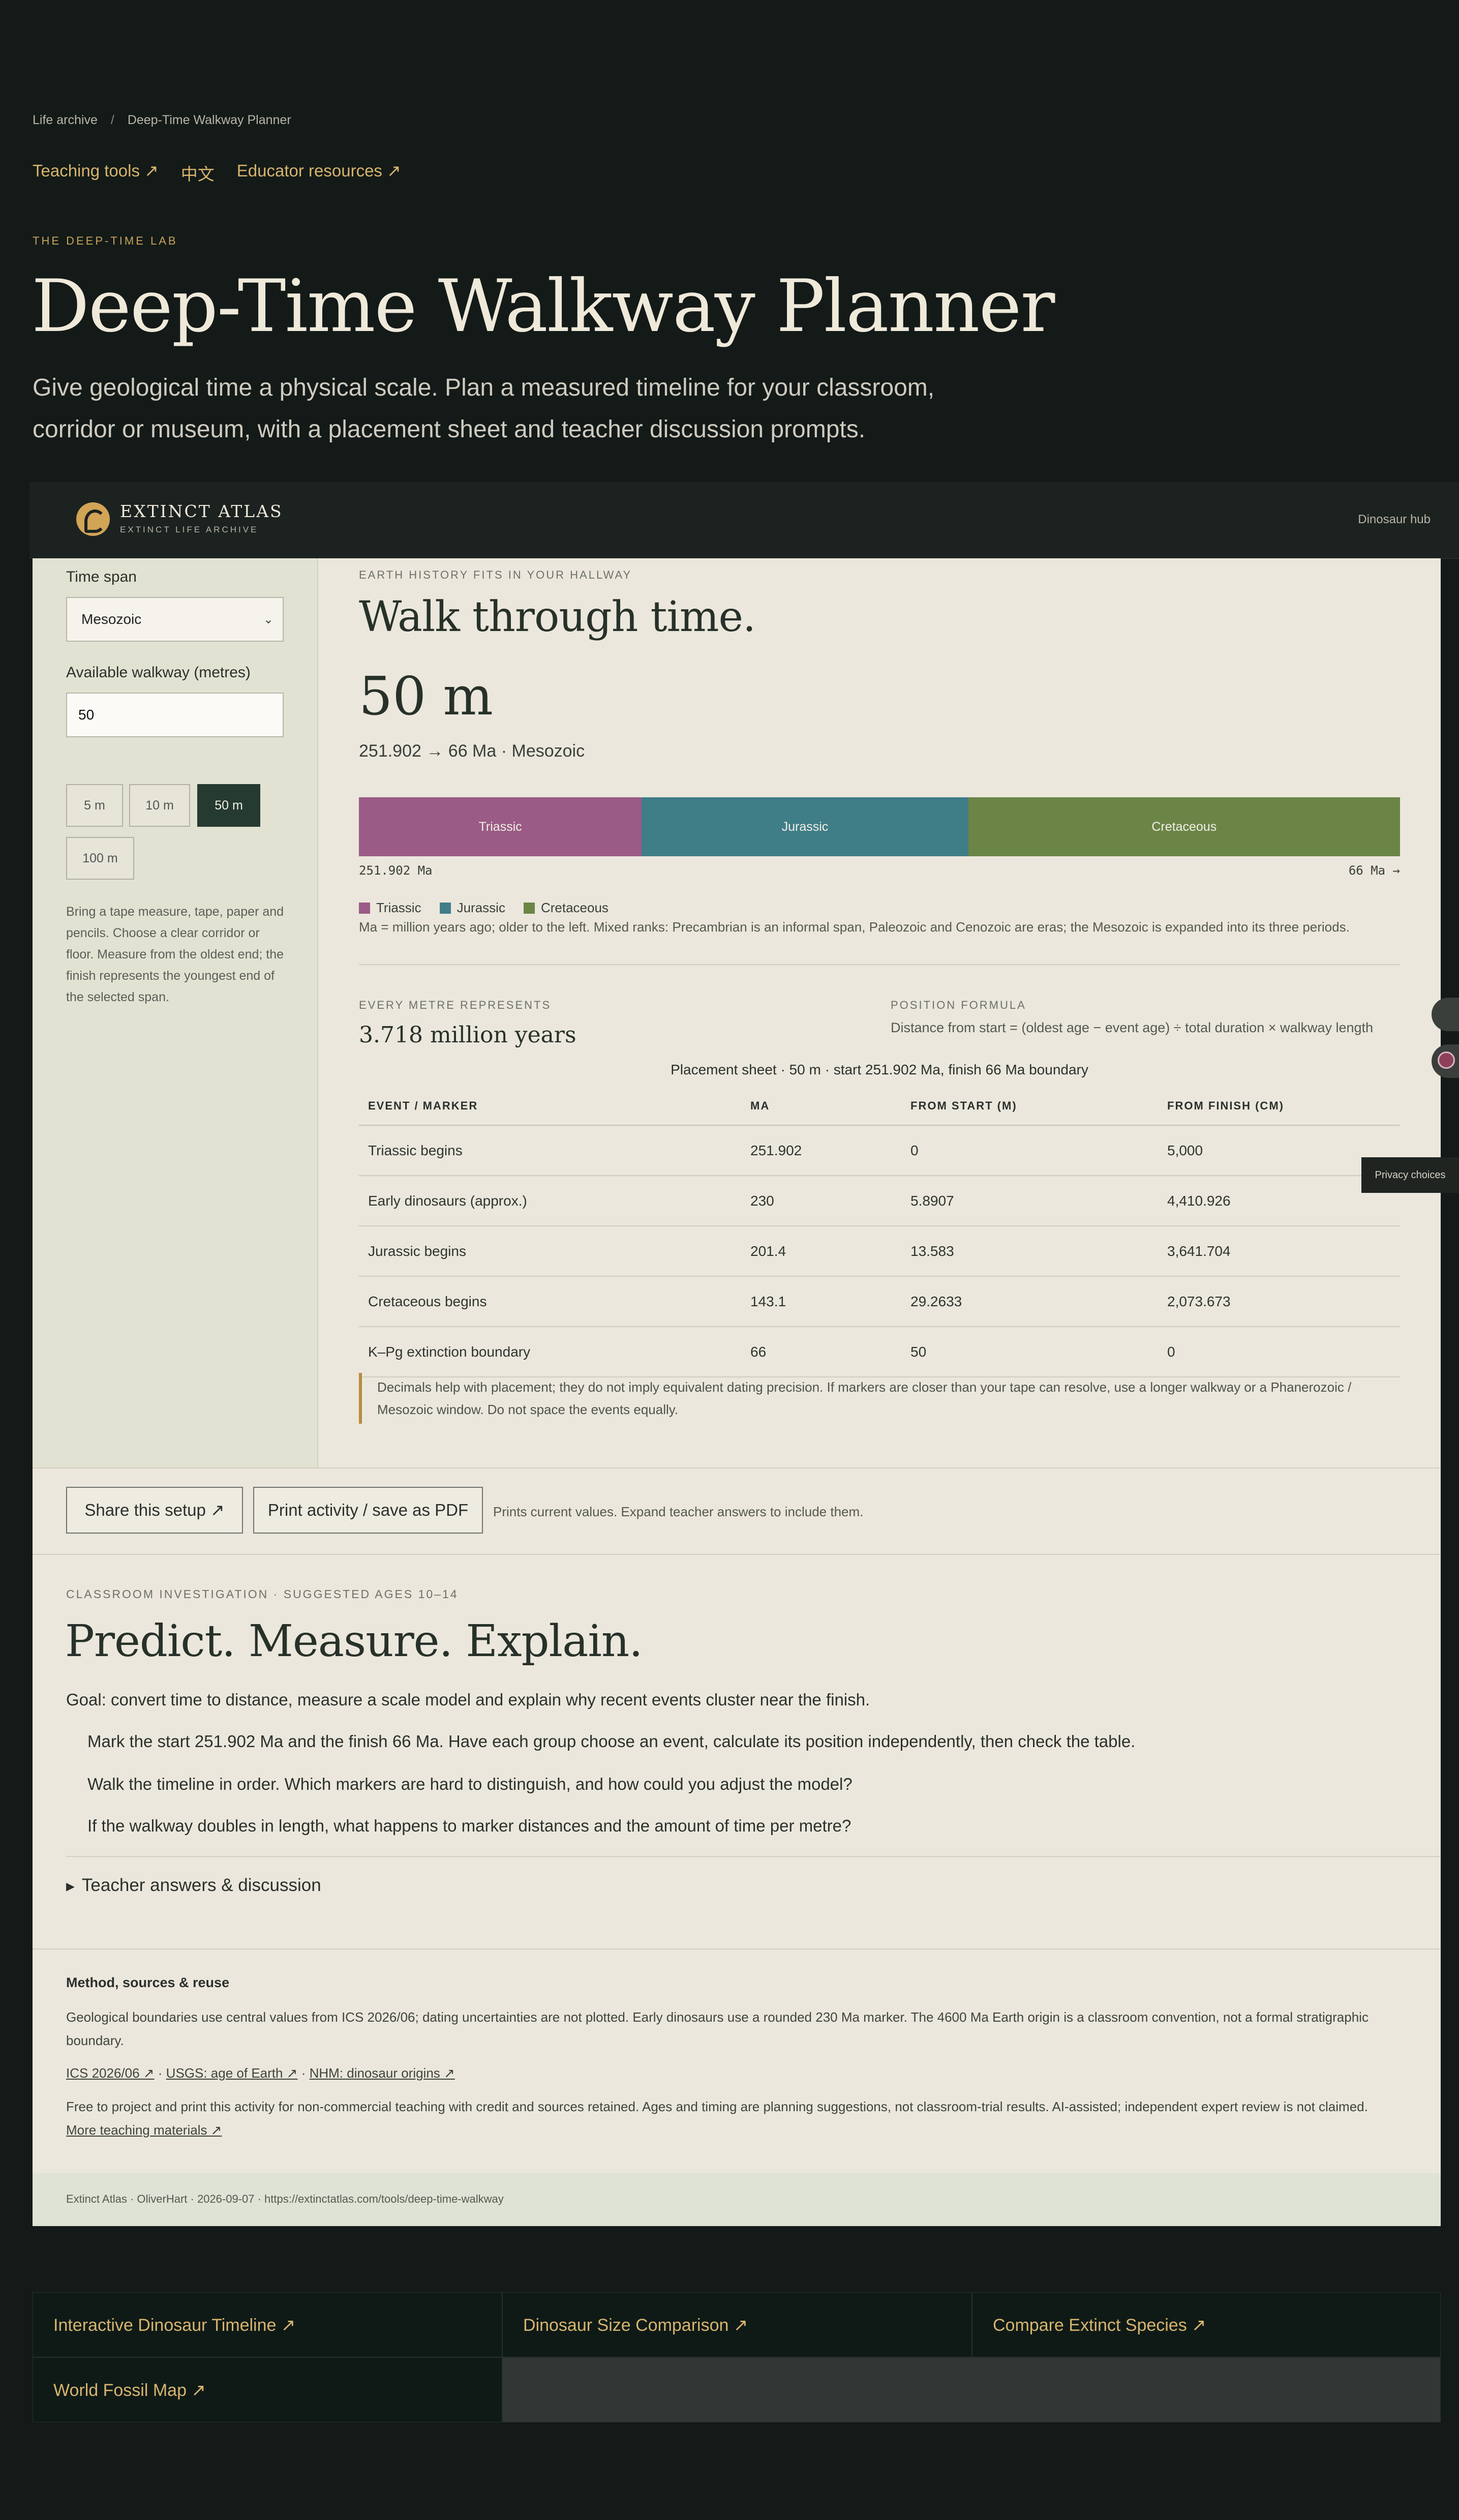 This screenshot has height=2520, width=1459. I want to click on table-cell: Cretaceous begins, so click(550, 1301).